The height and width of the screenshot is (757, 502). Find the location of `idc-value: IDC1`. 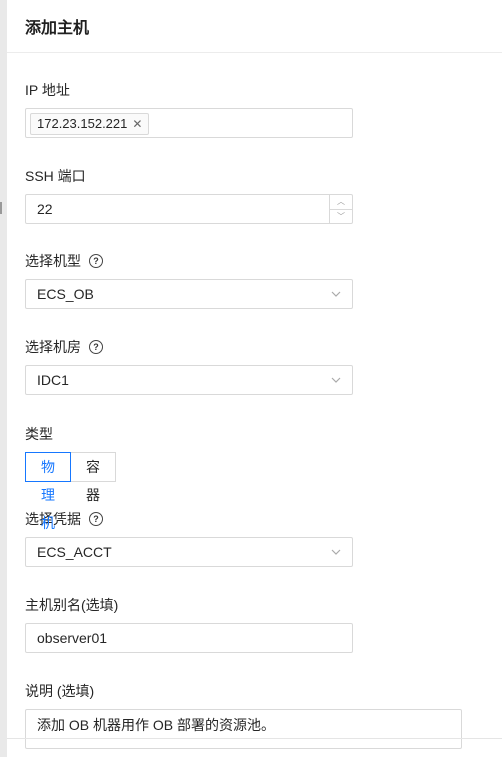

idc-value: IDC1 is located at coordinates (53, 380).